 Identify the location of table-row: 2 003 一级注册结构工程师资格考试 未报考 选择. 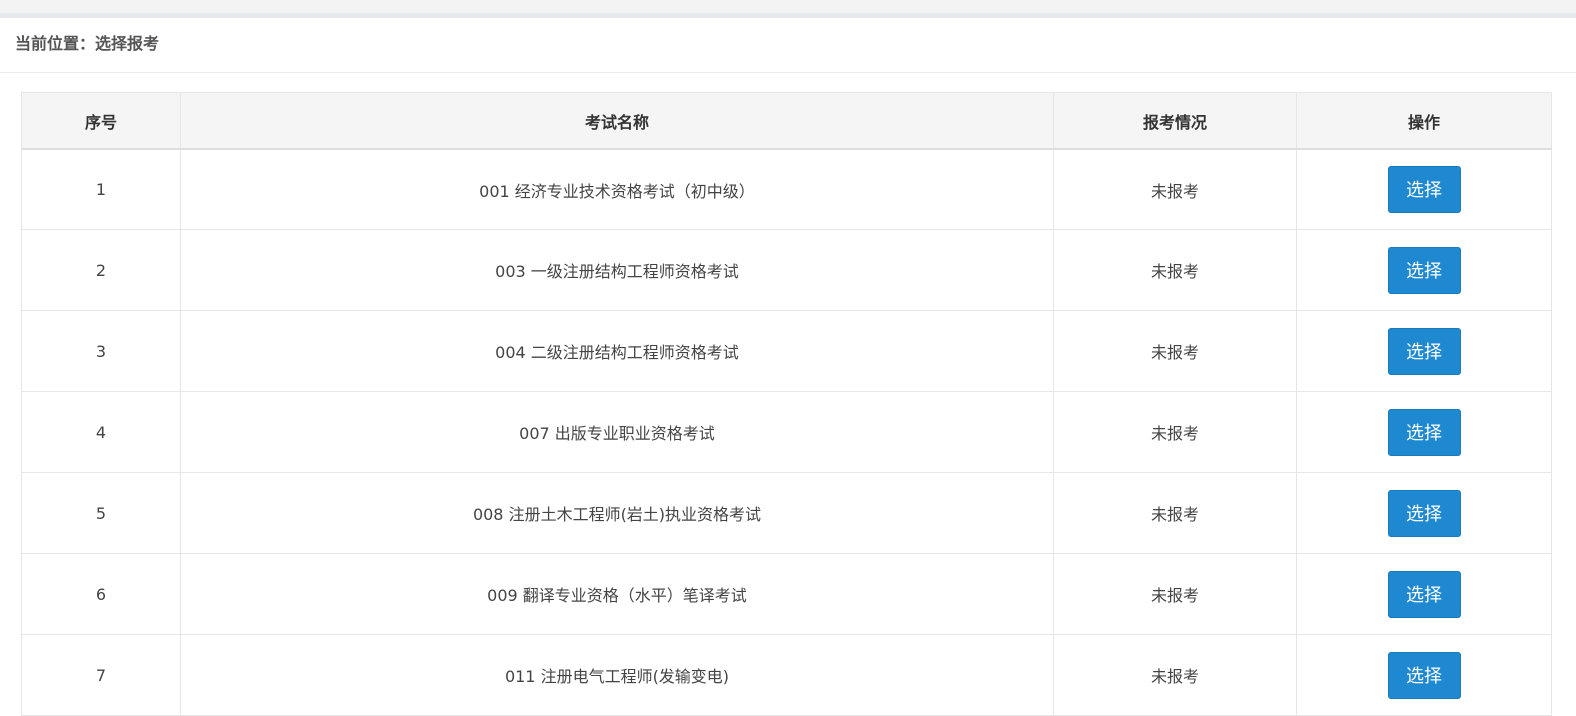
(786, 270).